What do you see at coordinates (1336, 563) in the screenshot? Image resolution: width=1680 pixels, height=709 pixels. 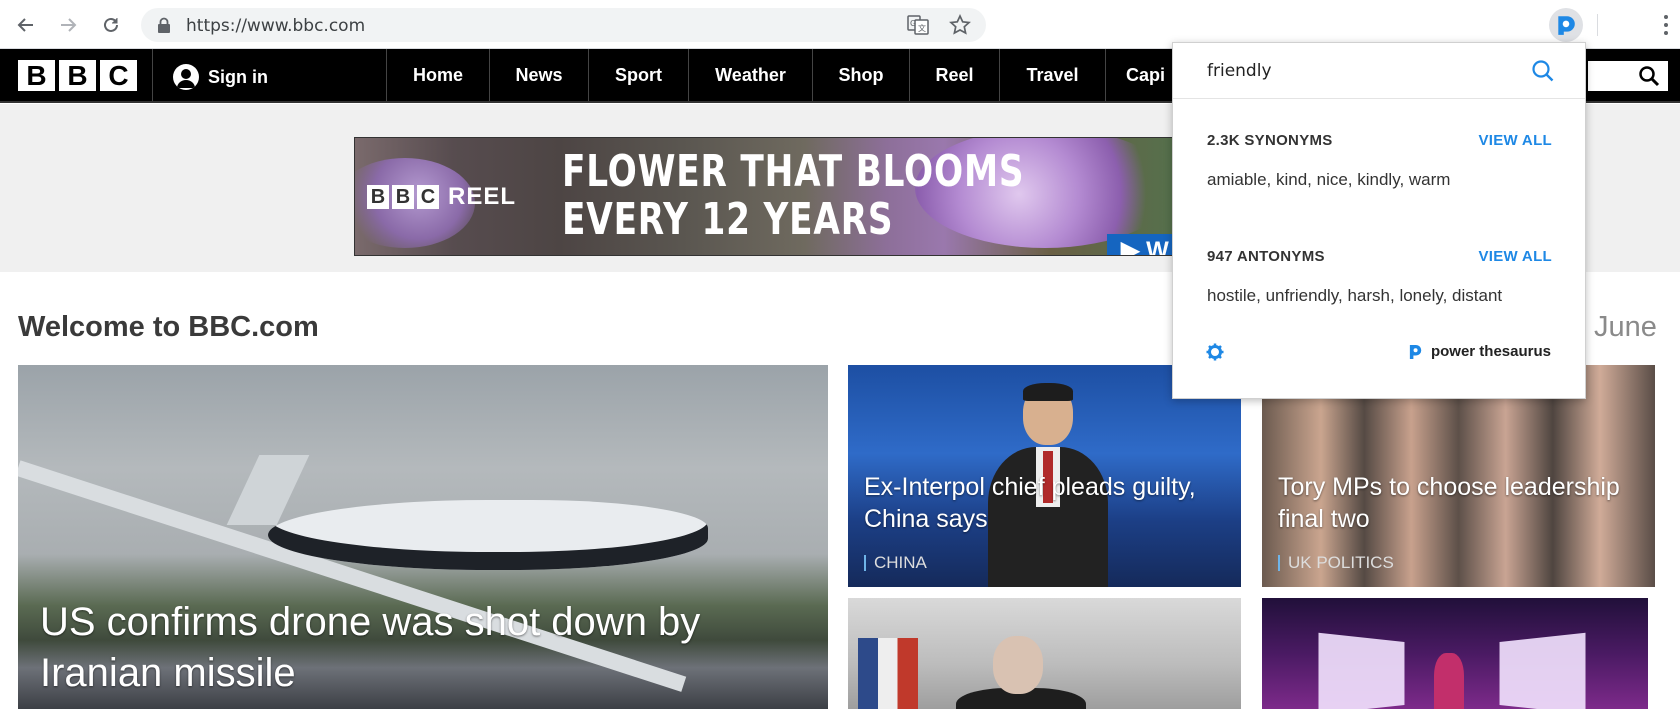 I see `story-tag: UK POLITICS` at bounding box center [1336, 563].